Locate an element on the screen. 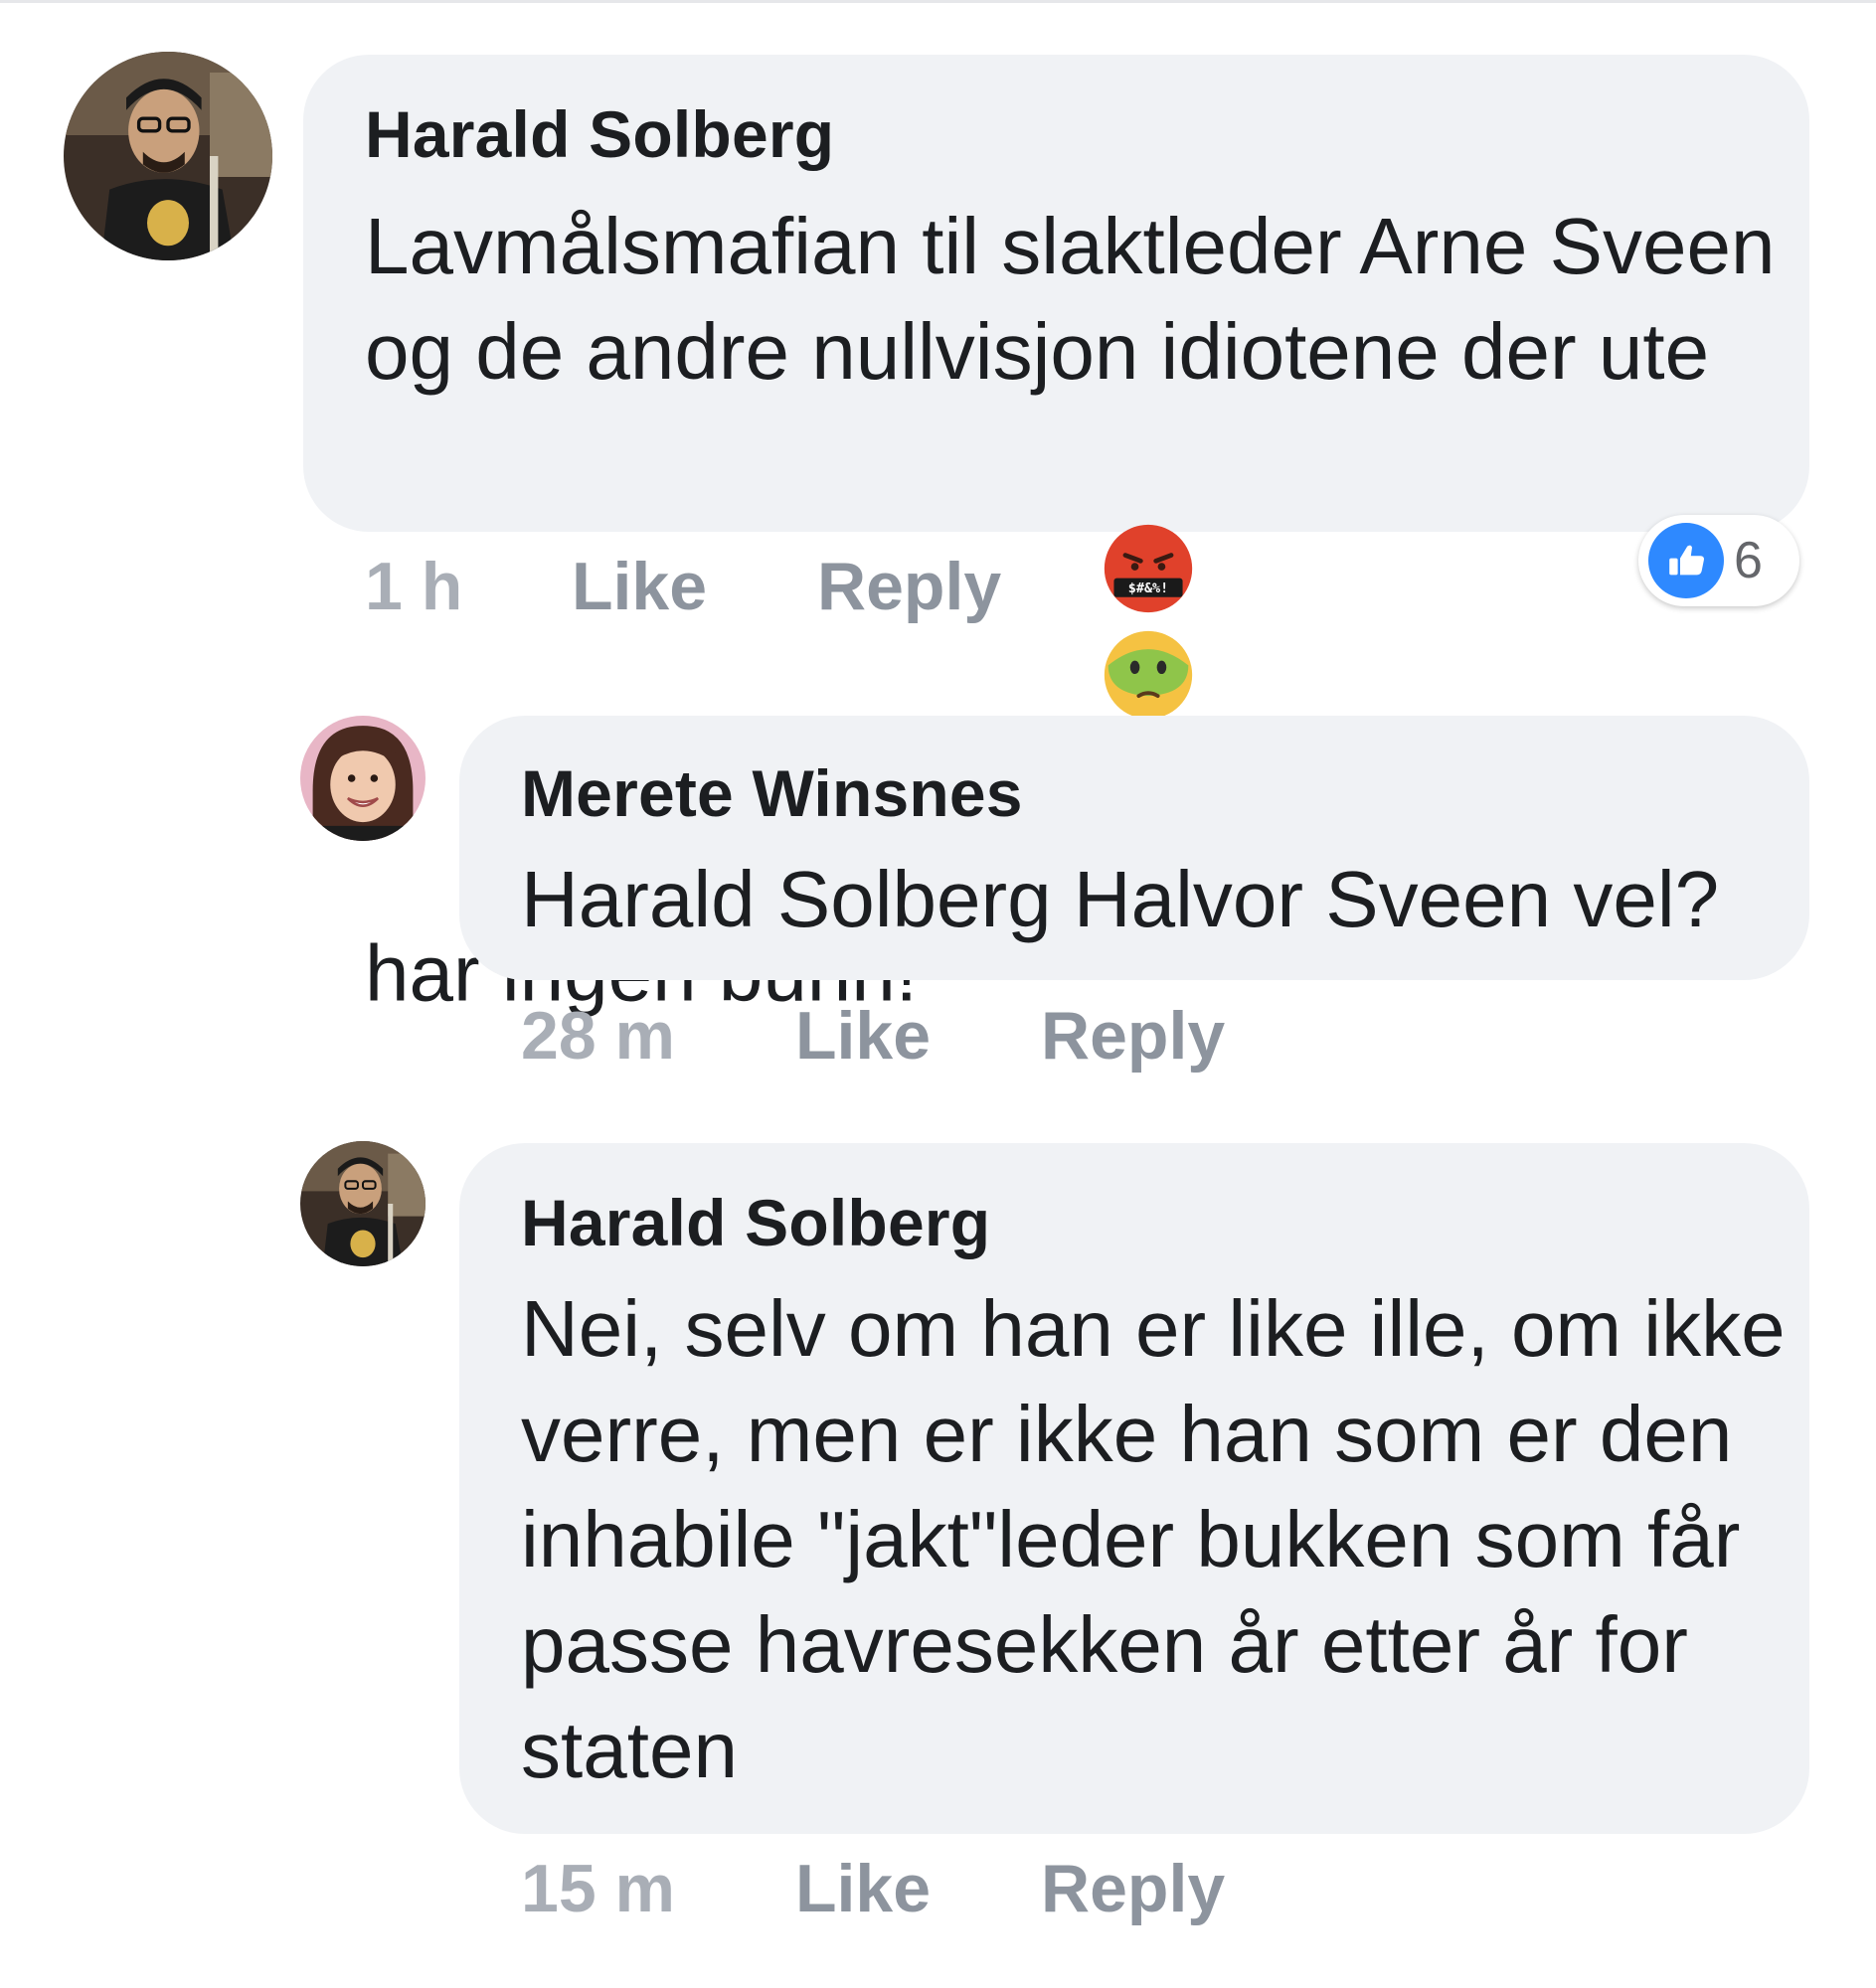 This screenshot has width=1876, height=1988. comment-meta: 28 m Like Reply is located at coordinates (873, 1036).